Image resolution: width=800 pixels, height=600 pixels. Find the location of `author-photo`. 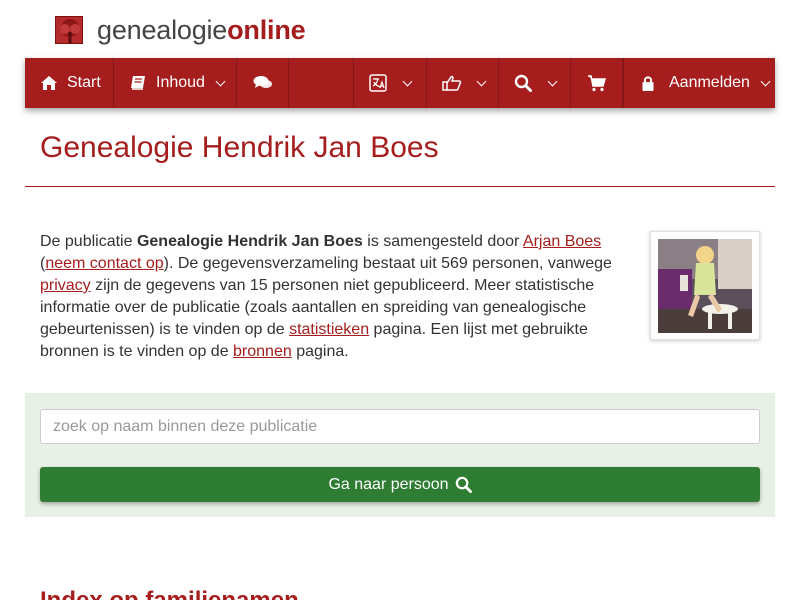

author-photo is located at coordinates (705, 285).